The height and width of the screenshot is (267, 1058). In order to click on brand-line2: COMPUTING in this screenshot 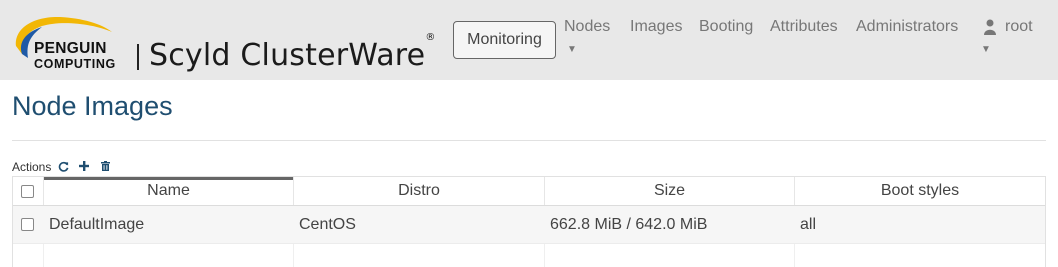, I will do `click(75, 63)`.